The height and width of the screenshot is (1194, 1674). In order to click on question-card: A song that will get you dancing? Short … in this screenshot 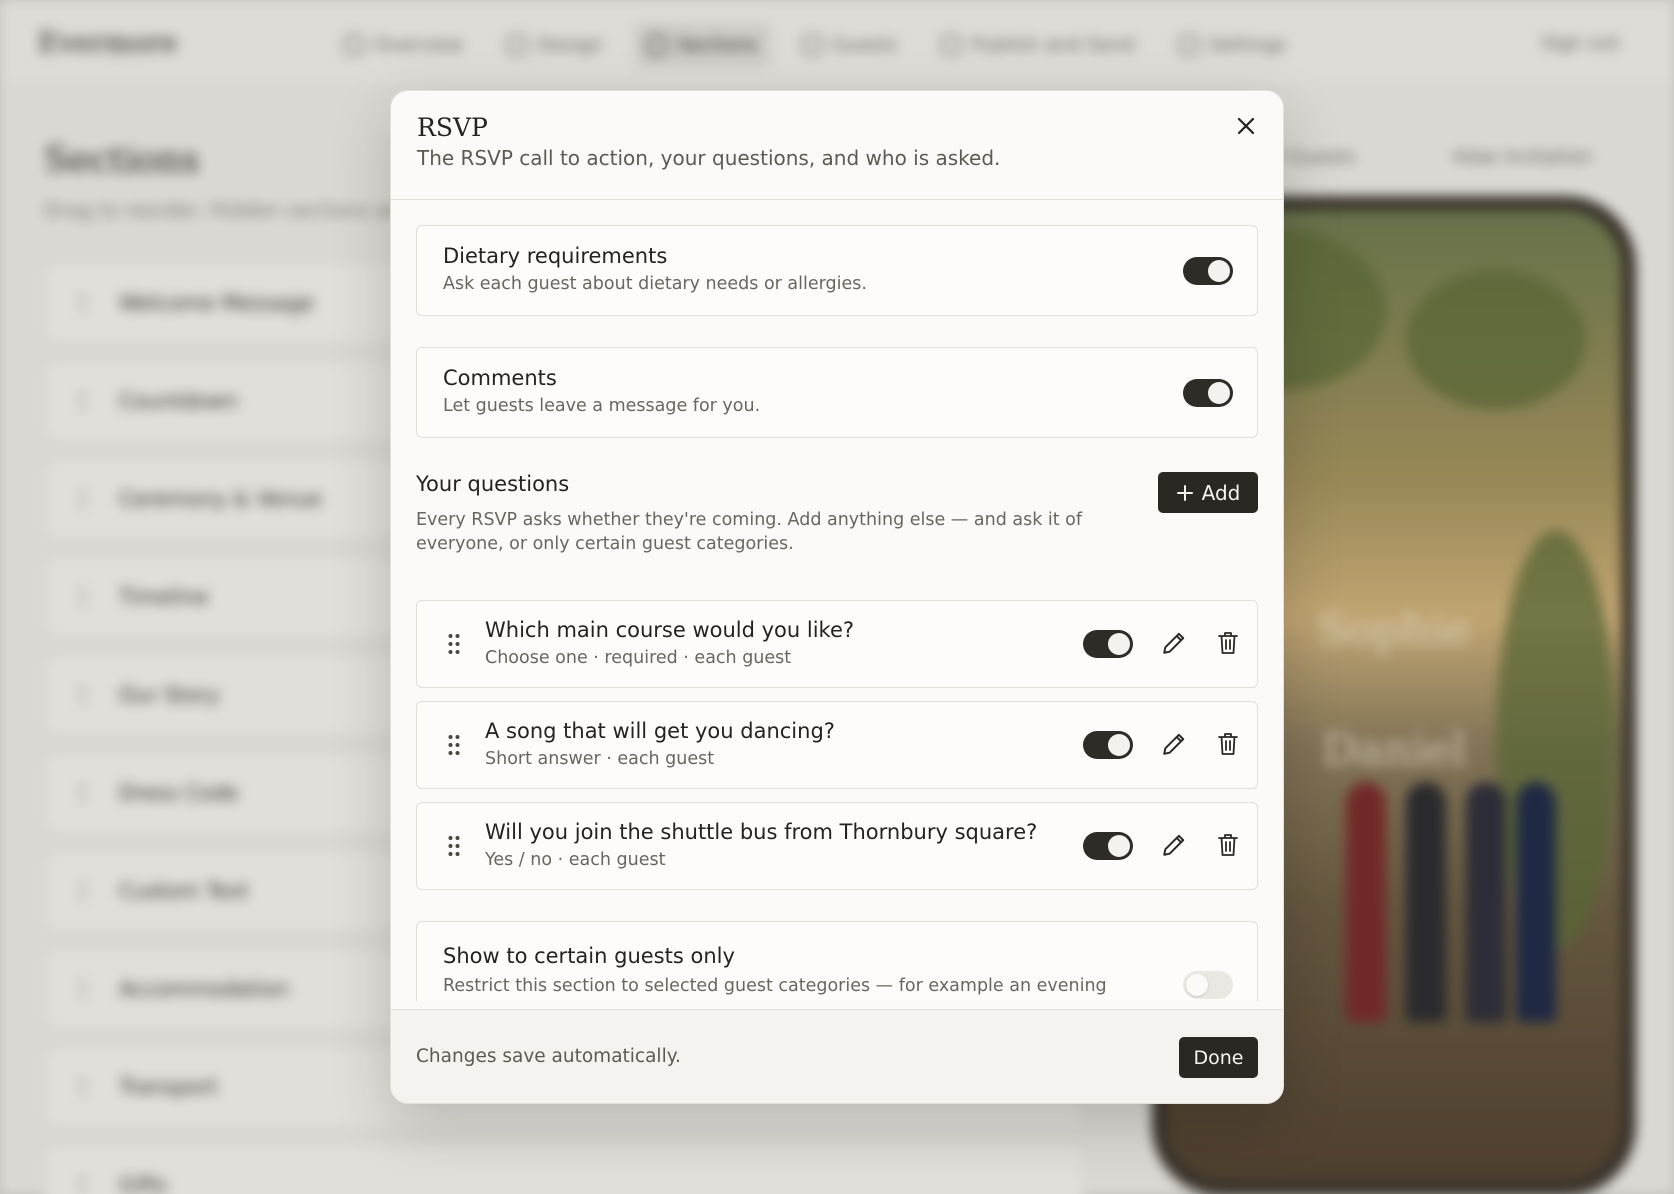, I will do `click(837, 745)`.